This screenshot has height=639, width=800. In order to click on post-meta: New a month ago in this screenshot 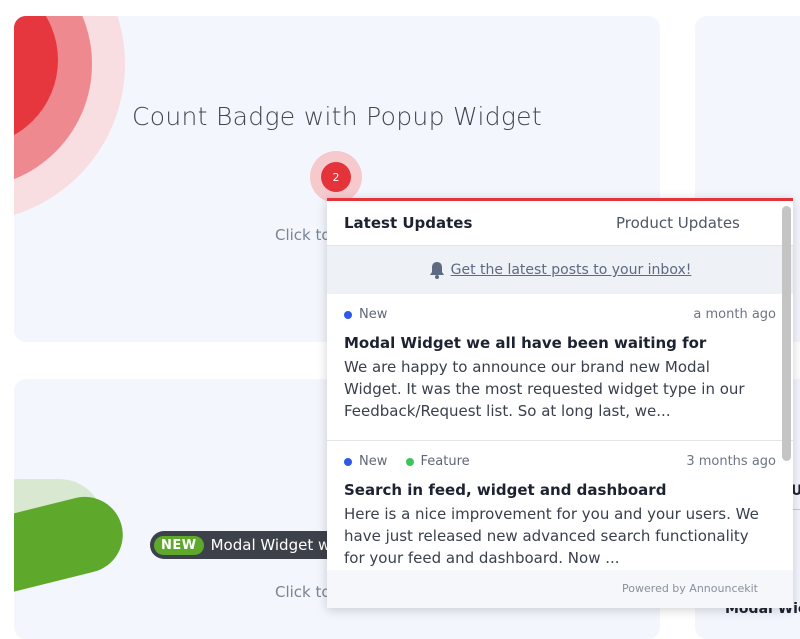, I will do `click(560, 315)`.